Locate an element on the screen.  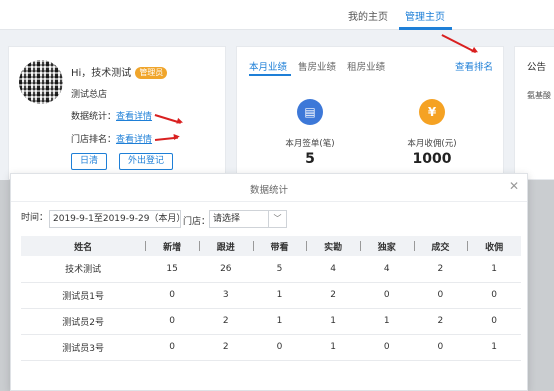
table-row: 测试员2号 0 2 1 1 1 2 0 is located at coordinates (271, 321).